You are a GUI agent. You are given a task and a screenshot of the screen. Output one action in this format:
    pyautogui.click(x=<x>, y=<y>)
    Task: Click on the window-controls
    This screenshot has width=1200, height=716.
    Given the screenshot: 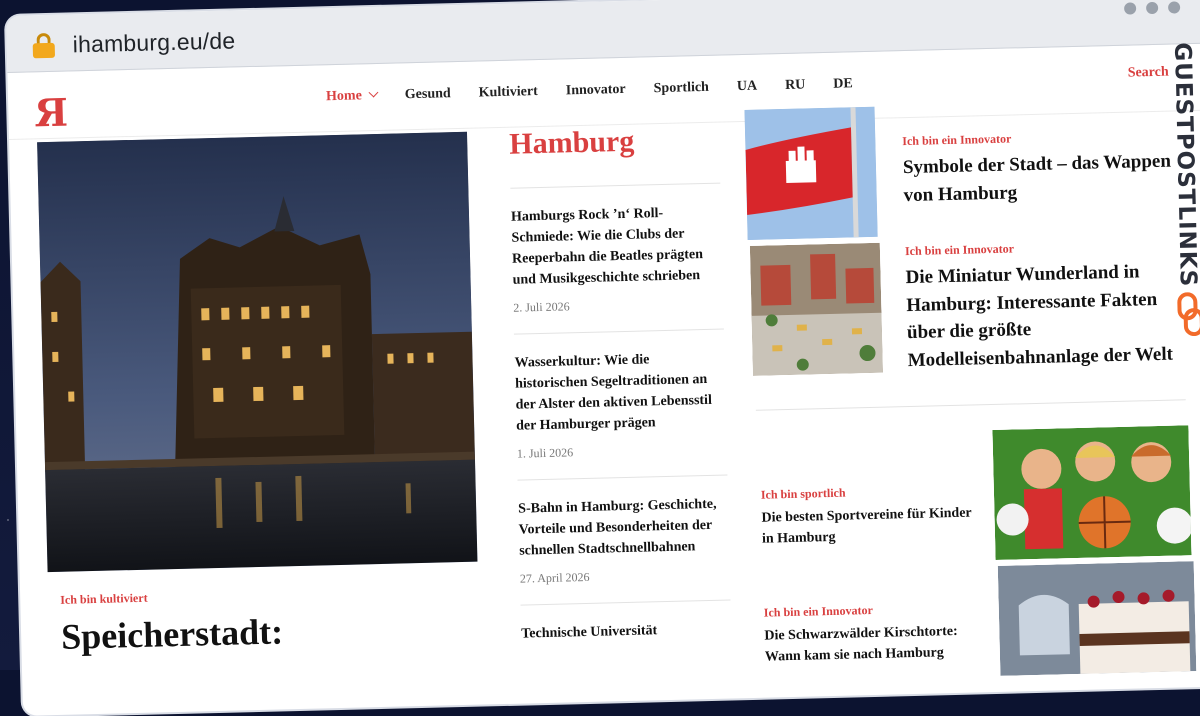 What is the action you would take?
    pyautogui.click(x=1152, y=8)
    